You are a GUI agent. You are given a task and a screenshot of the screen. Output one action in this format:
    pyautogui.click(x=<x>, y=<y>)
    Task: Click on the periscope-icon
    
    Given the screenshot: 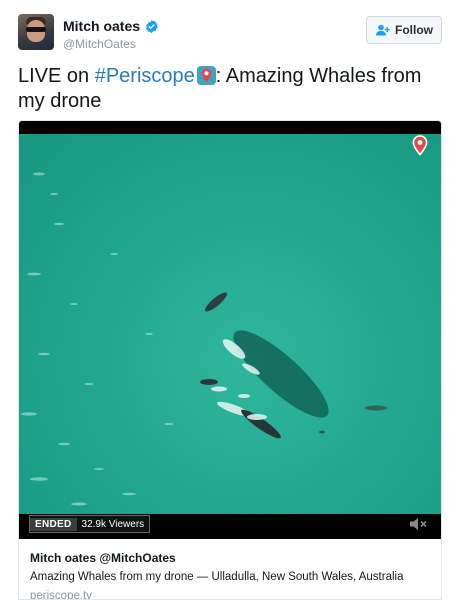 What is the action you would take?
    pyautogui.click(x=420, y=145)
    